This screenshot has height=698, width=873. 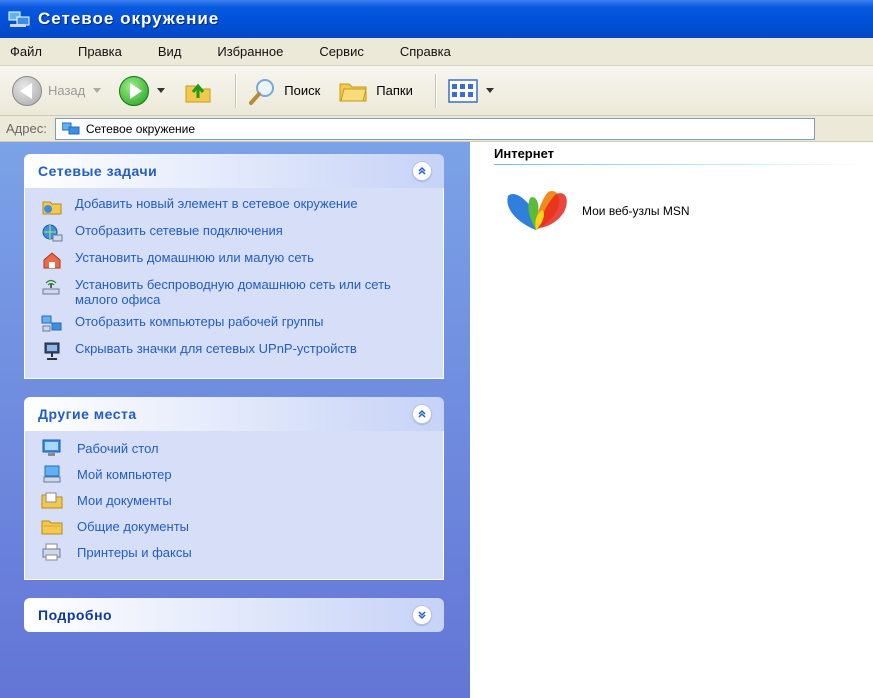 What do you see at coordinates (133, 526) in the screenshot?
I see `place-label: Общие документы` at bounding box center [133, 526].